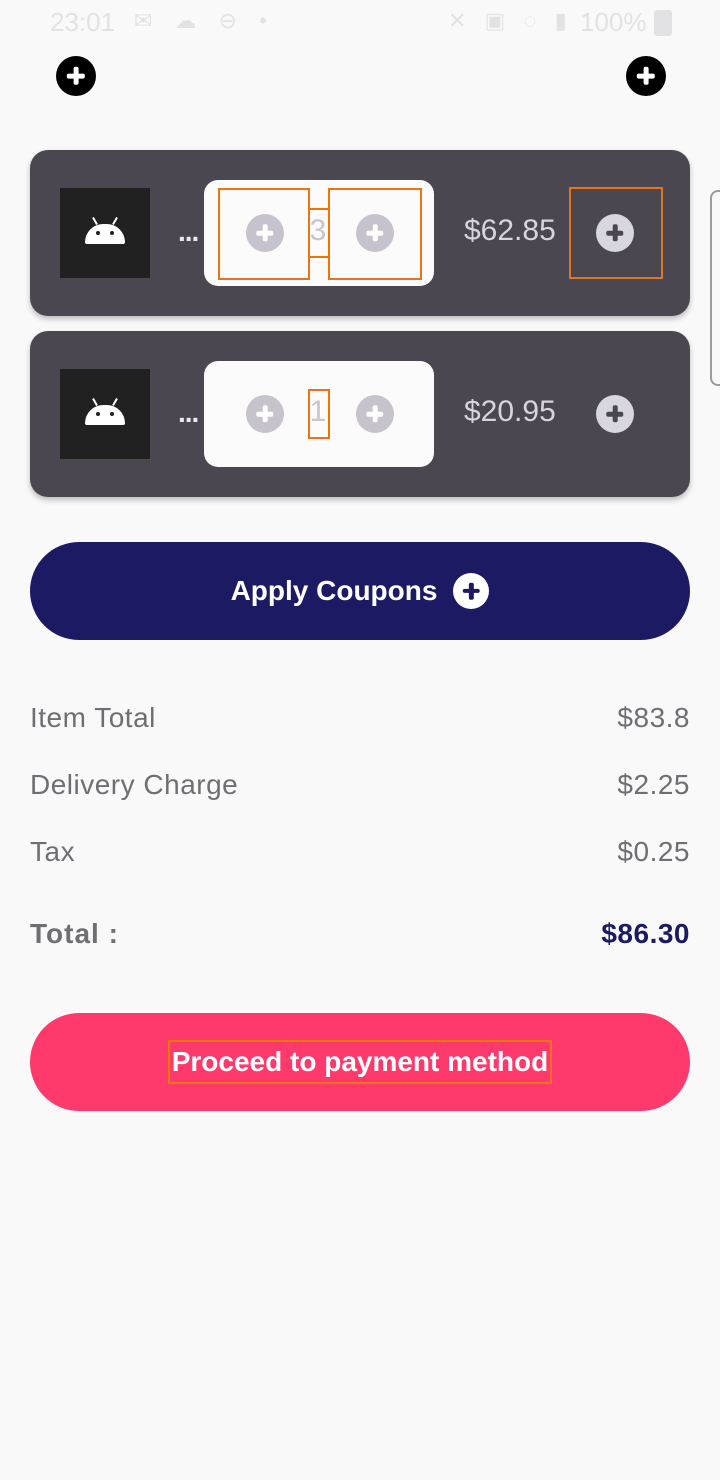 This screenshot has width=720, height=1480. What do you see at coordinates (53, 851) in the screenshot?
I see `summary-label: Tax` at bounding box center [53, 851].